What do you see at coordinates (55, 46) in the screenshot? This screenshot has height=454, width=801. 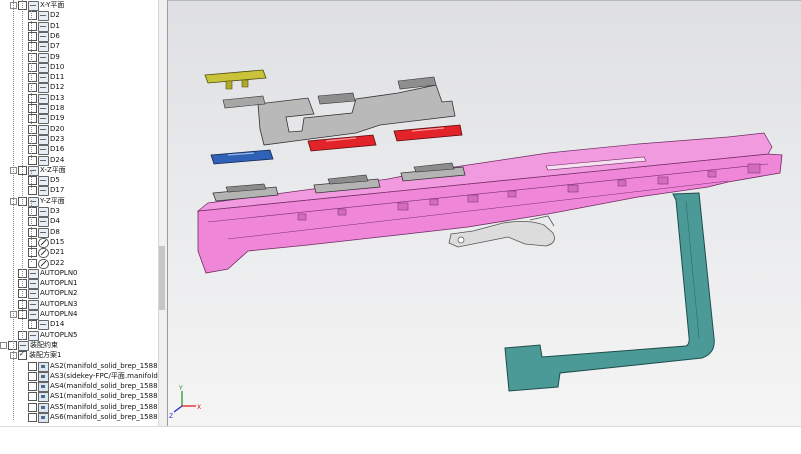 I see `tree-item-label: D7` at bounding box center [55, 46].